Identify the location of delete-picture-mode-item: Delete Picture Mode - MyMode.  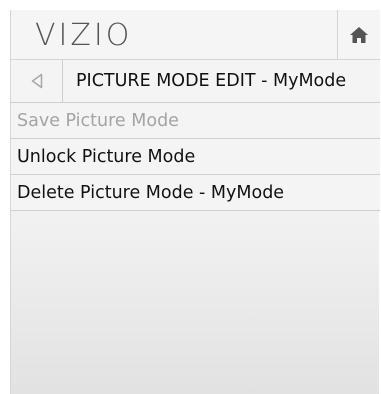
(195, 193).